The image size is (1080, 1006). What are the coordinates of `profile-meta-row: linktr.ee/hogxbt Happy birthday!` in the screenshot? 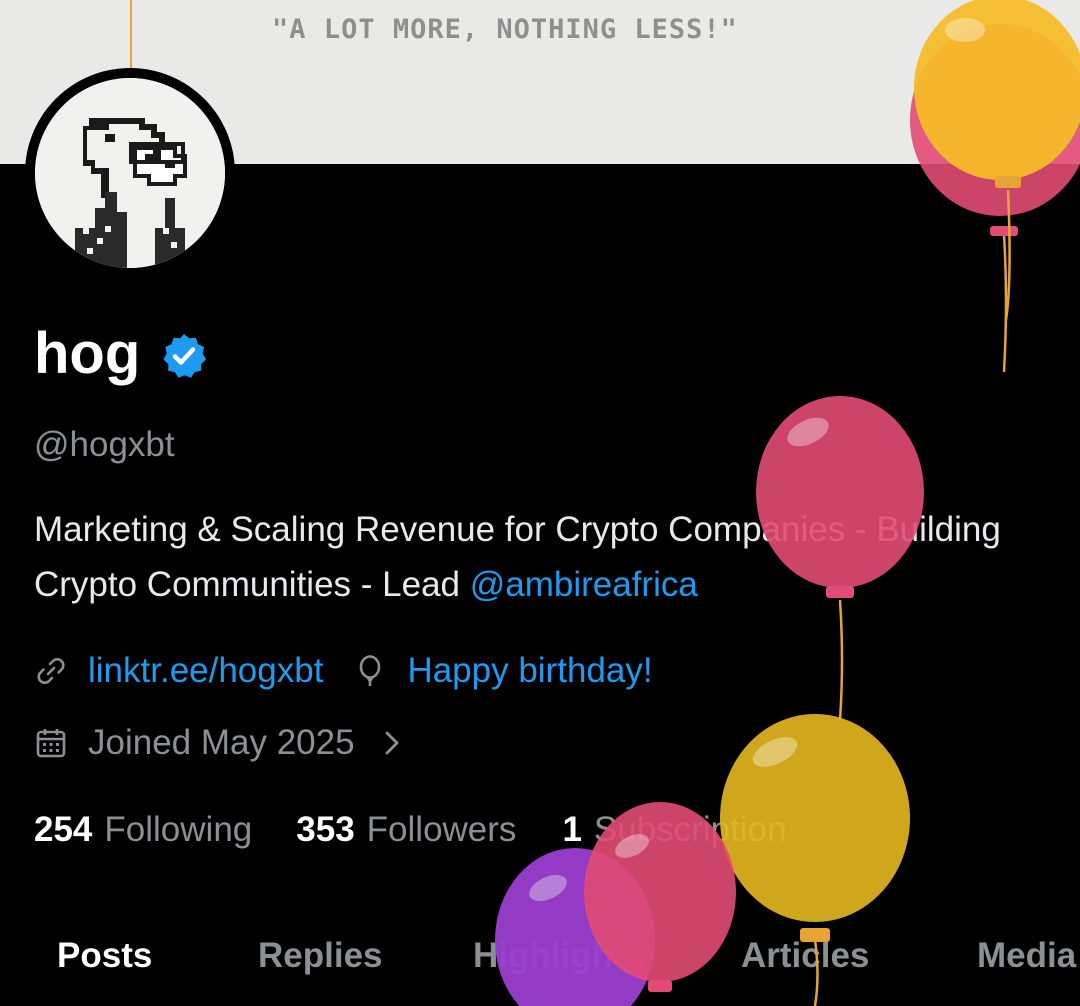 It's located at (343, 671).